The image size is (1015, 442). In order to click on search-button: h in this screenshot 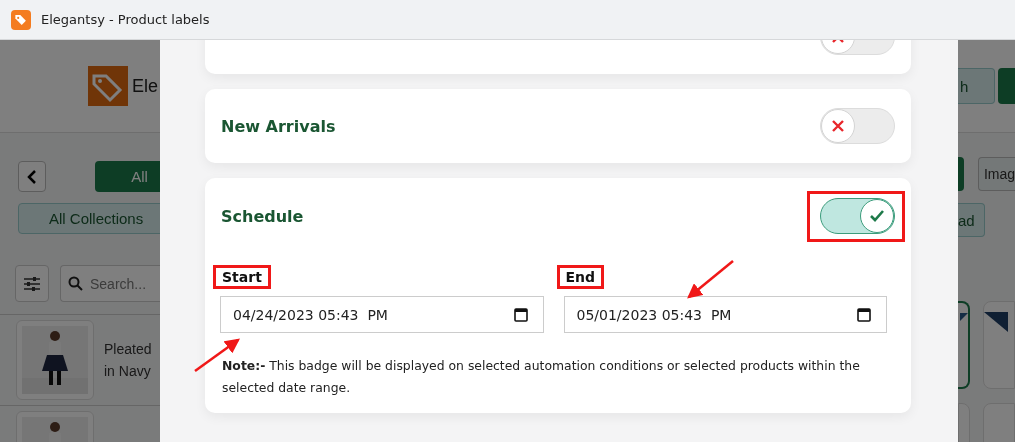, I will do `click(976, 86)`.